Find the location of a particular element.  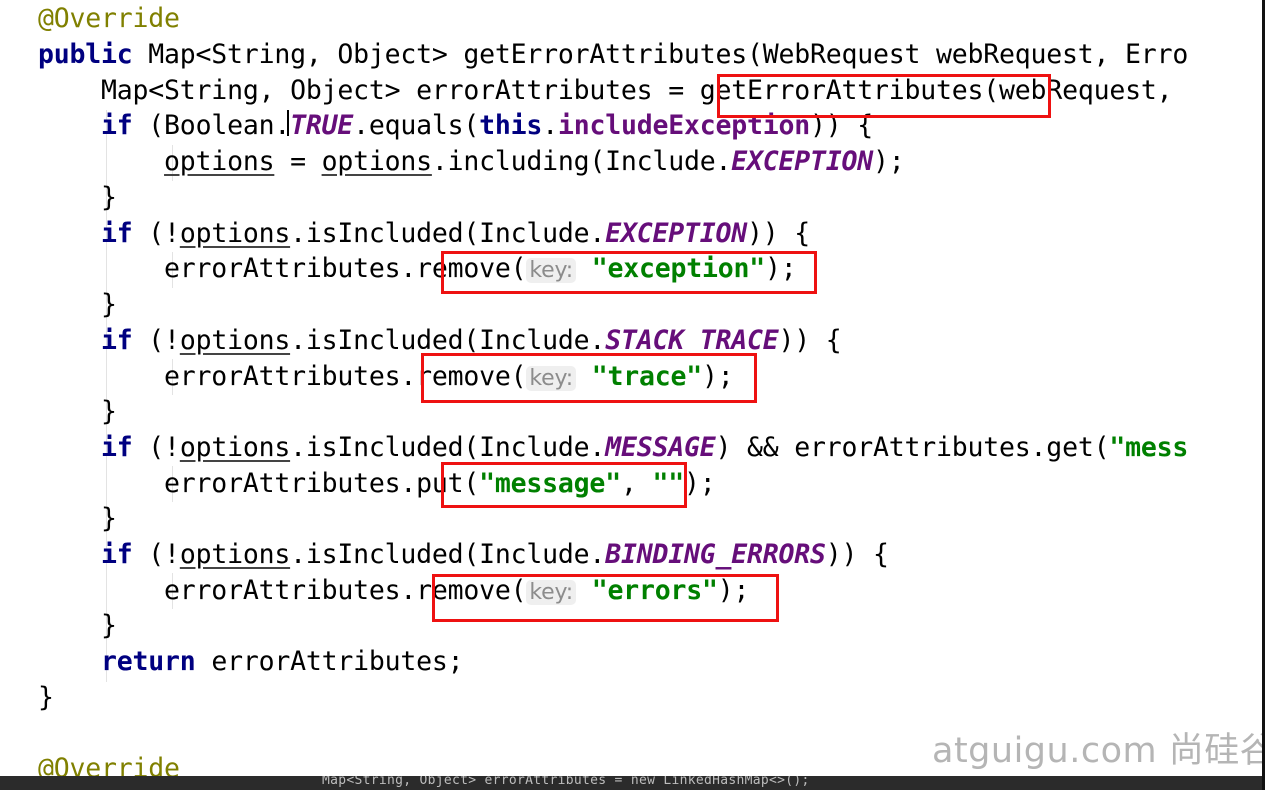

message-constant: MESSAGE is located at coordinates (660, 447).